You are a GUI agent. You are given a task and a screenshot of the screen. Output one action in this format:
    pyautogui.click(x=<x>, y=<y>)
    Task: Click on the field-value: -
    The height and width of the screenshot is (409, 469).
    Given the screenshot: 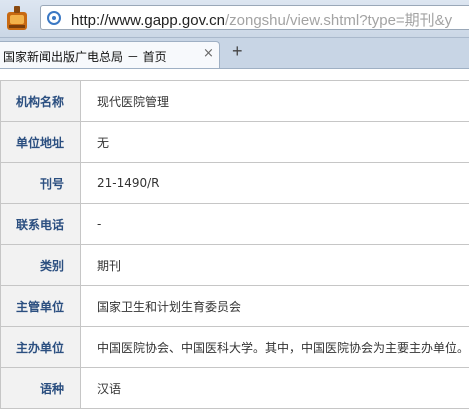 What is the action you would take?
    pyautogui.click(x=274, y=224)
    